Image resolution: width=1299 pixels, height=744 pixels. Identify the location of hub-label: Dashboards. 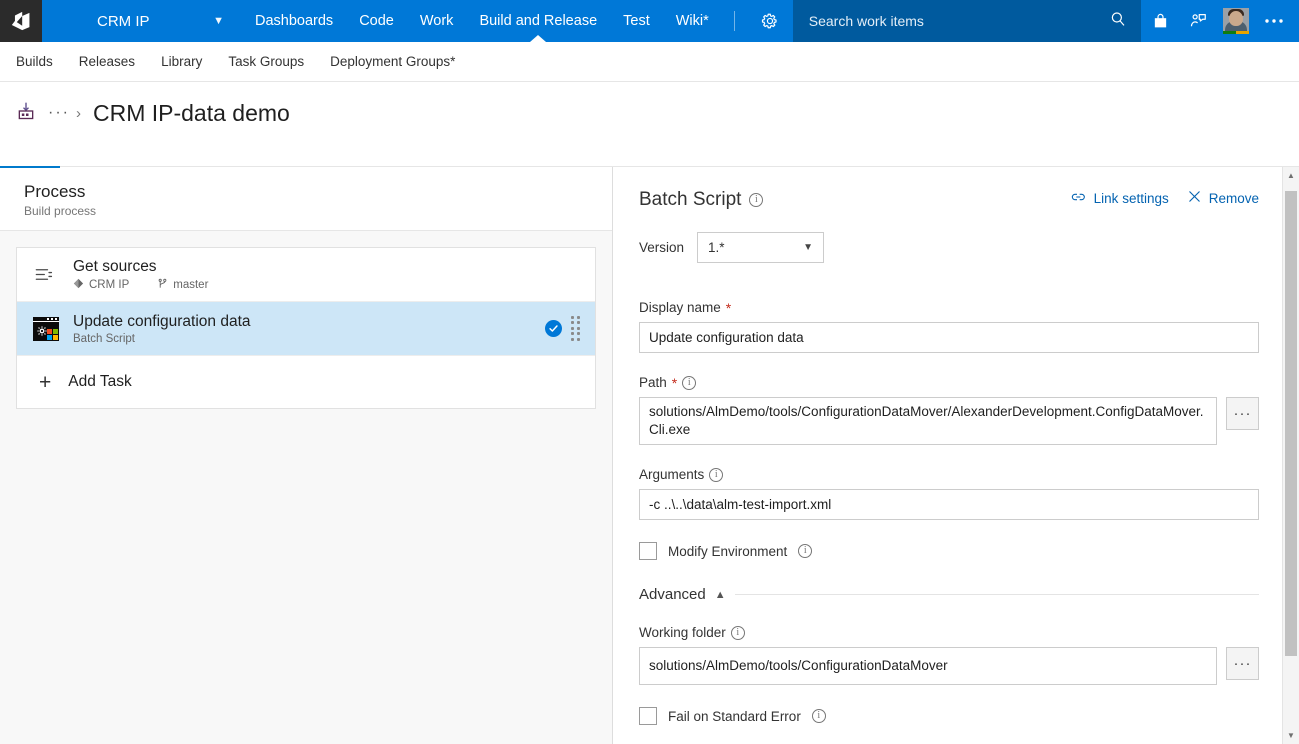
(294, 21).